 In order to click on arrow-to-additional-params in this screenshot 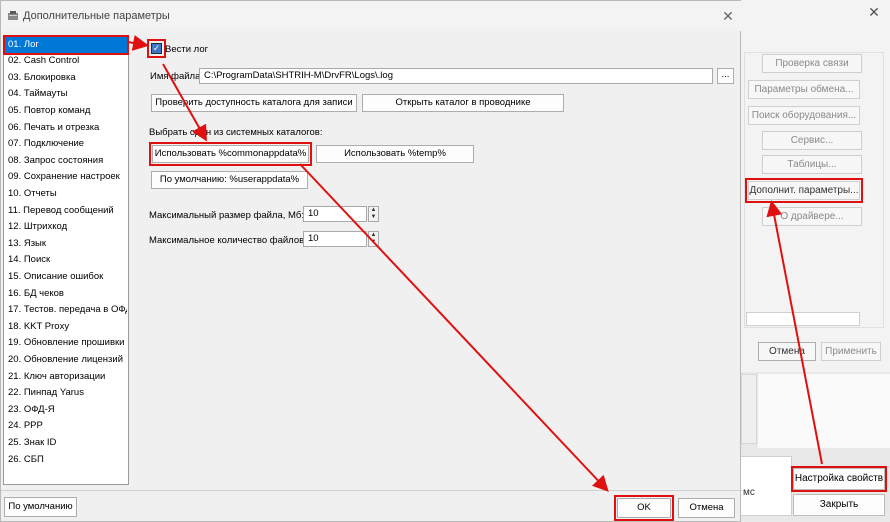, I will do `click(794, 332)`.